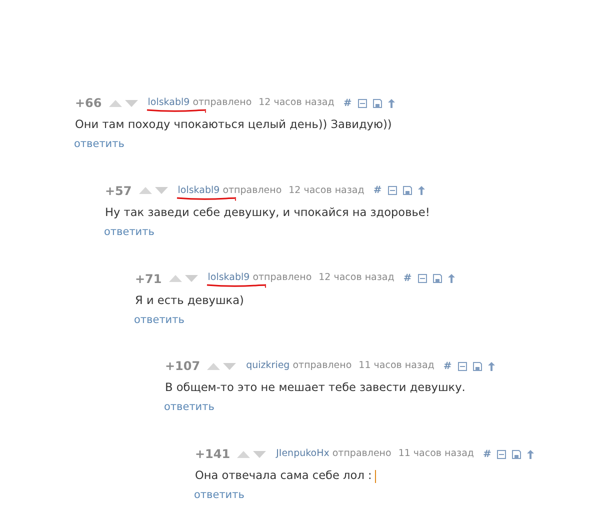  Describe the element at coordinates (88, 103) in the screenshot. I see `comment-score: +66` at that location.